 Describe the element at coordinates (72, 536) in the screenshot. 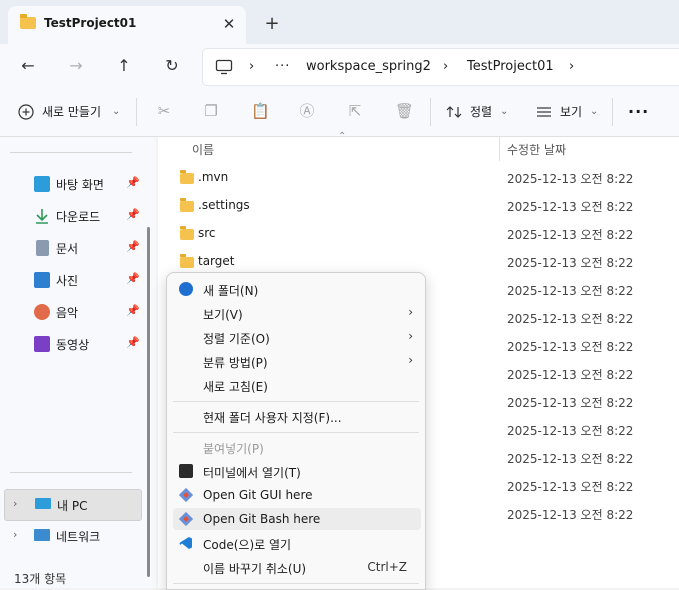

I see `sidebar-item-network: › 네트워크` at that location.